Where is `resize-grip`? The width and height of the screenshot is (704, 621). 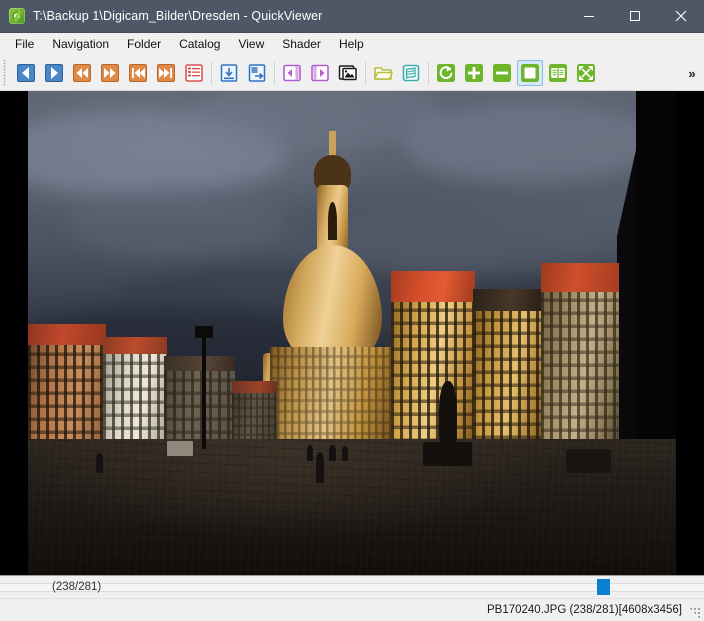
resize-grip is located at coordinates (695, 613).